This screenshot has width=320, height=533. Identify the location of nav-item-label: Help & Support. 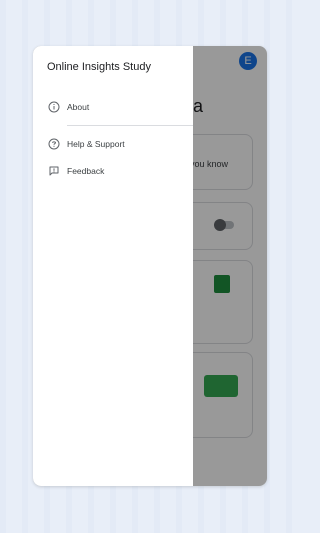
(96, 144).